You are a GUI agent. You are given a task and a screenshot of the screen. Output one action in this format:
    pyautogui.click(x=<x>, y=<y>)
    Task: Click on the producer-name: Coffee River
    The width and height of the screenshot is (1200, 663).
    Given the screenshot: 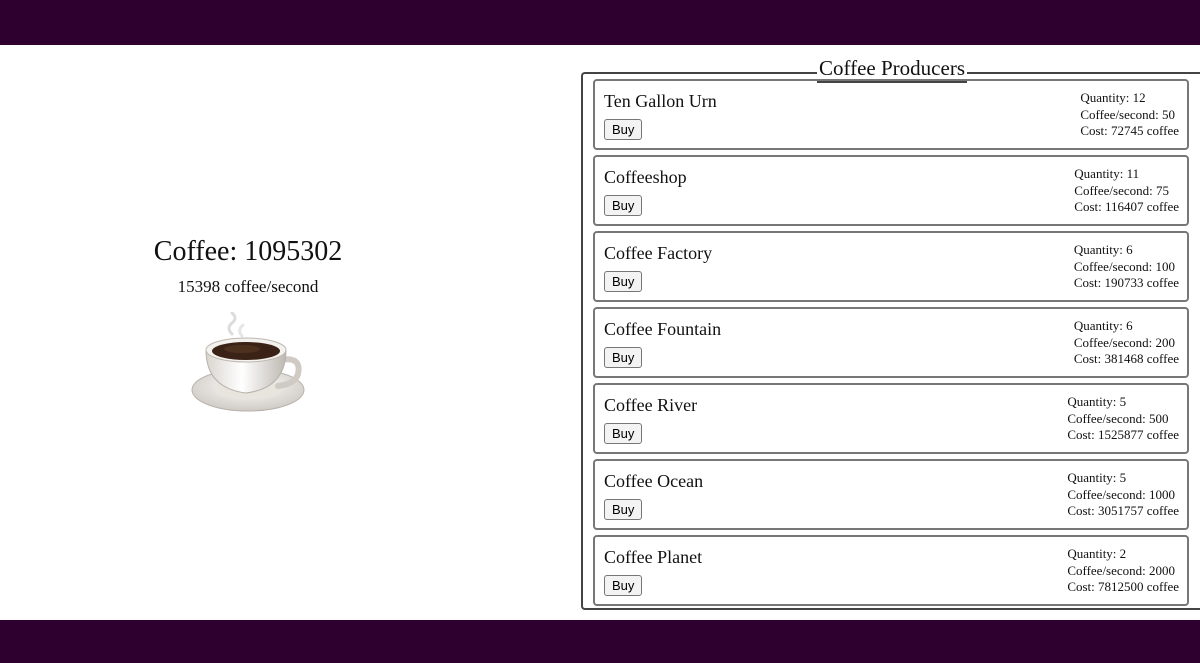 What is the action you would take?
    pyautogui.click(x=651, y=405)
    